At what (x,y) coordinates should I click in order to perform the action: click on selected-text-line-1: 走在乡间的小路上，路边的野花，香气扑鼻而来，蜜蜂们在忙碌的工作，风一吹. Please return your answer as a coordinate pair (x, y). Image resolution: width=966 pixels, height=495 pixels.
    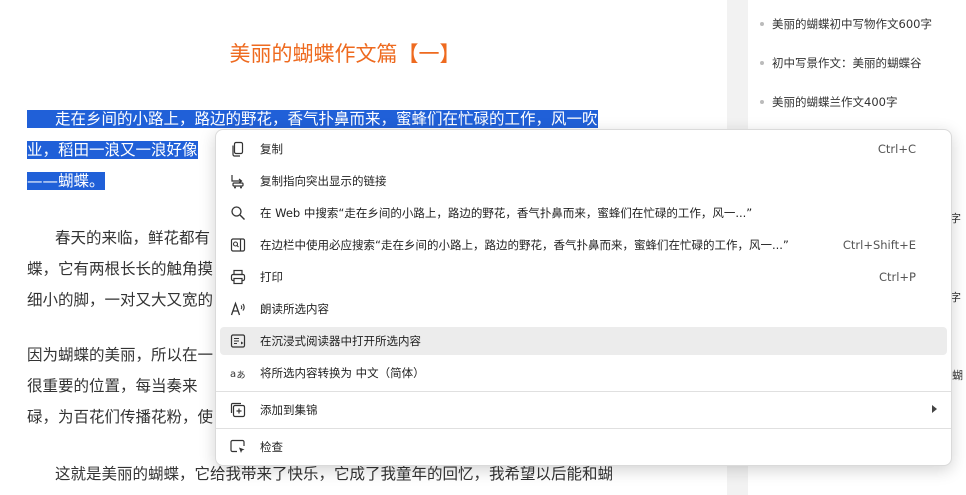
    Looking at the image, I should click on (312, 119).